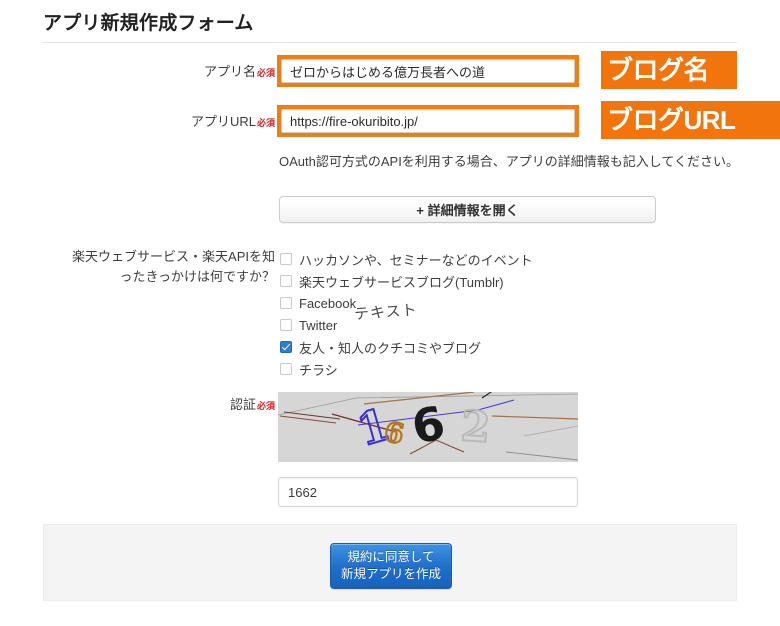  I want to click on text-annotation-note: テキスト, so click(386, 312).